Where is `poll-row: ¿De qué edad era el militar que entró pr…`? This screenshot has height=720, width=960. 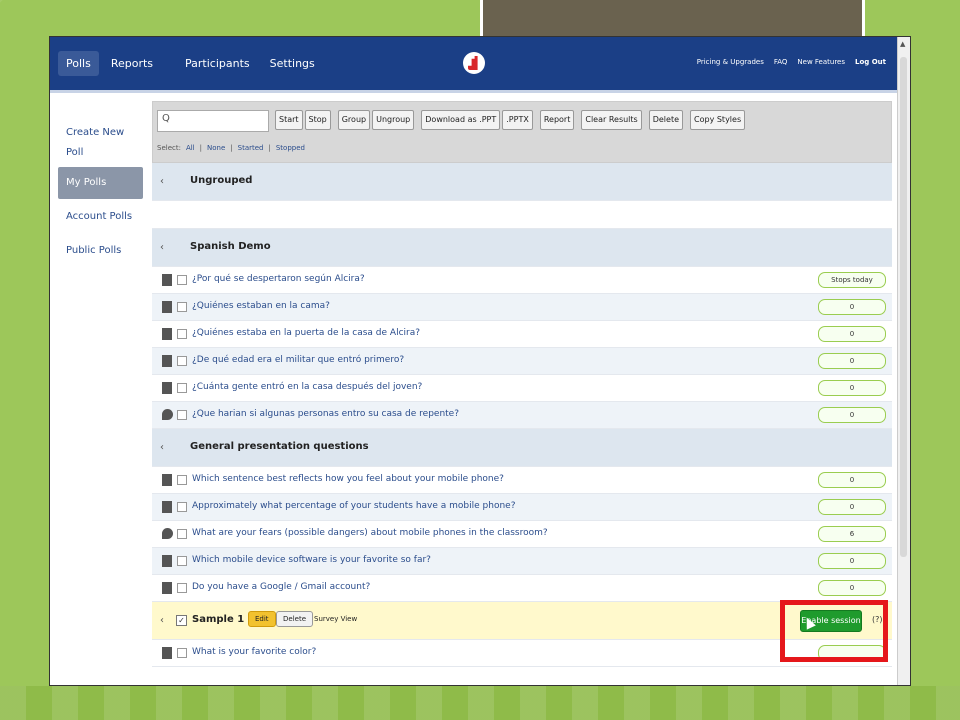 poll-row: ¿De qué edad era el militar que entró pr… is located at coordinates (522, 361).